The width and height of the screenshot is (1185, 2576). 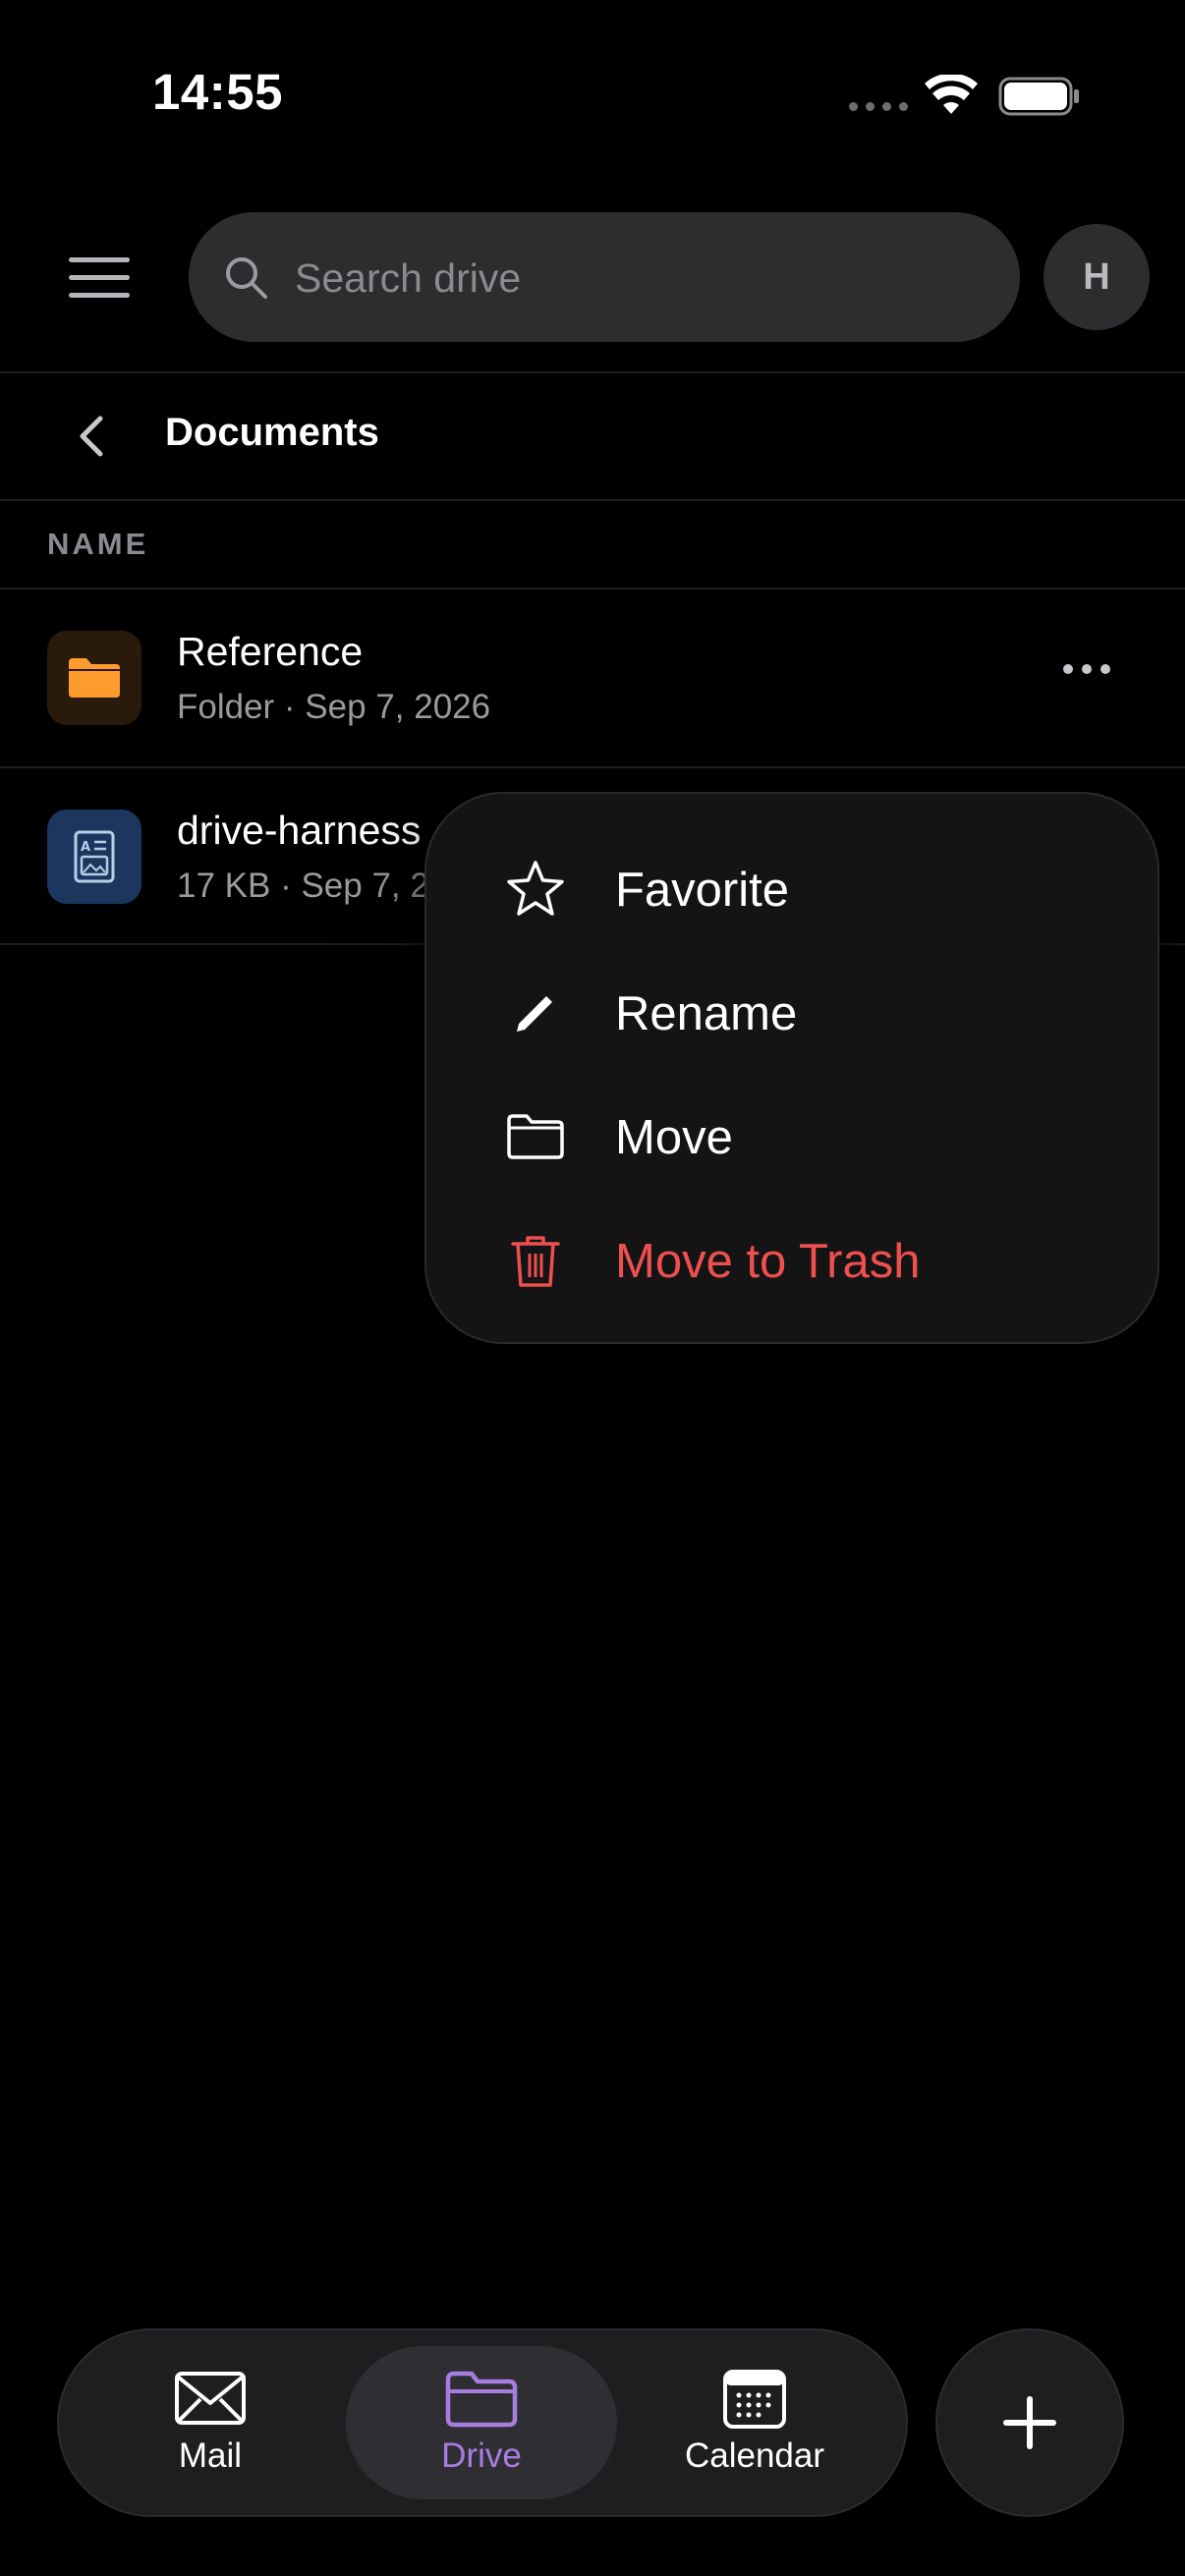 I want to click on menu-item-move-to-trash: Move to Trash, so click(x=794, y=1260).